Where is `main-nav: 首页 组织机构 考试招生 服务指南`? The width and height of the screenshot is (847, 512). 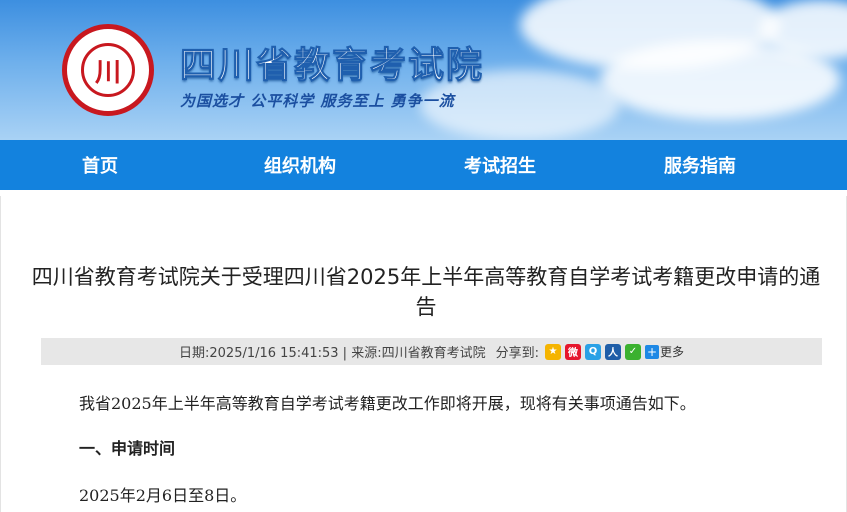
main-nav: 首页 组织机构 考试招生 服务指南 is located at coordinates (423, 165).